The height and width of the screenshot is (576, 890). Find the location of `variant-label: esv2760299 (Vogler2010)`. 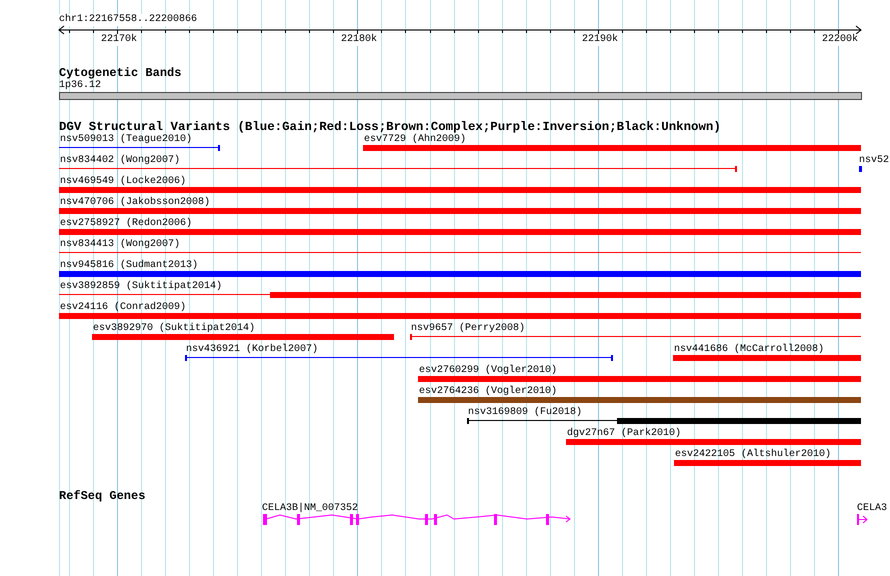

variant-label: esv2760299 (Vogler2010) is located at coordinates (488, 371).